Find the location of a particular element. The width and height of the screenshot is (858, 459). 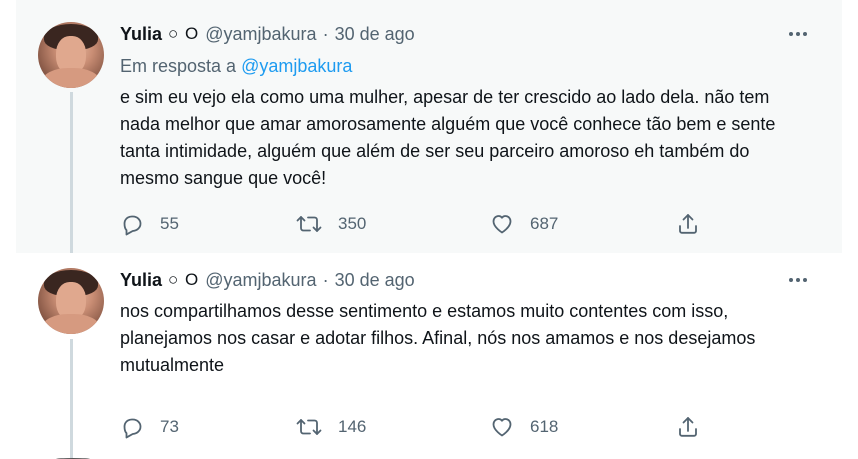

like-button: 687 is located at coordinates (524, 224).